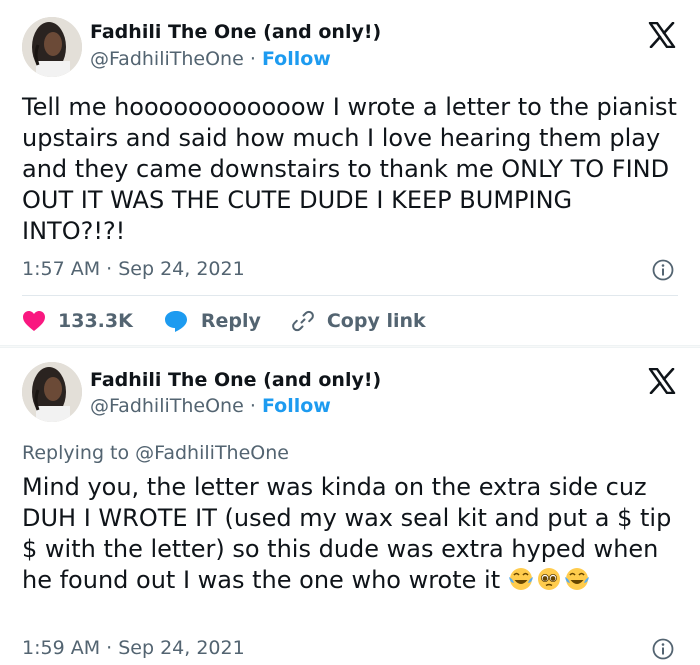  What do you see at coordinates (76, 453) in the screenshot?
I see `replying-prefix: Replying to` at bounding box center [76, 453].